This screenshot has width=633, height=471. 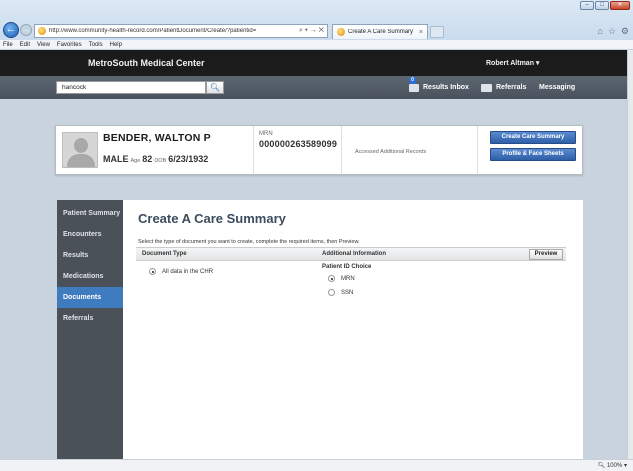 What do you see at coordinates (152, 271) in the screenshot?
I see `radio-all-data` at bounding box center [152, 271].